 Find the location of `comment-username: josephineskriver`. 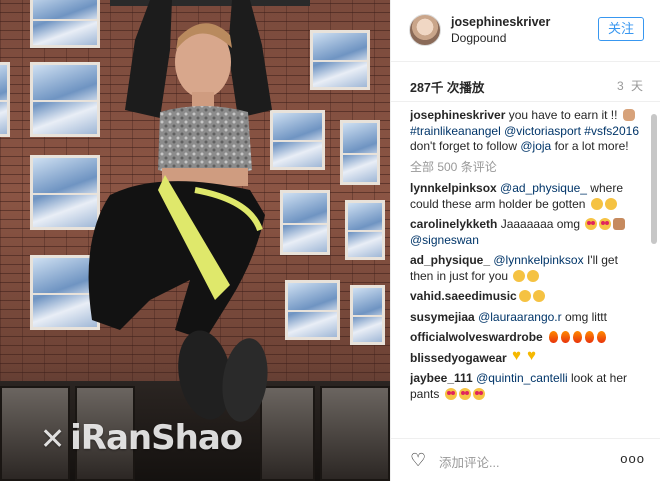

comment-username: josephineskriver is located at coordinates (457, 115).